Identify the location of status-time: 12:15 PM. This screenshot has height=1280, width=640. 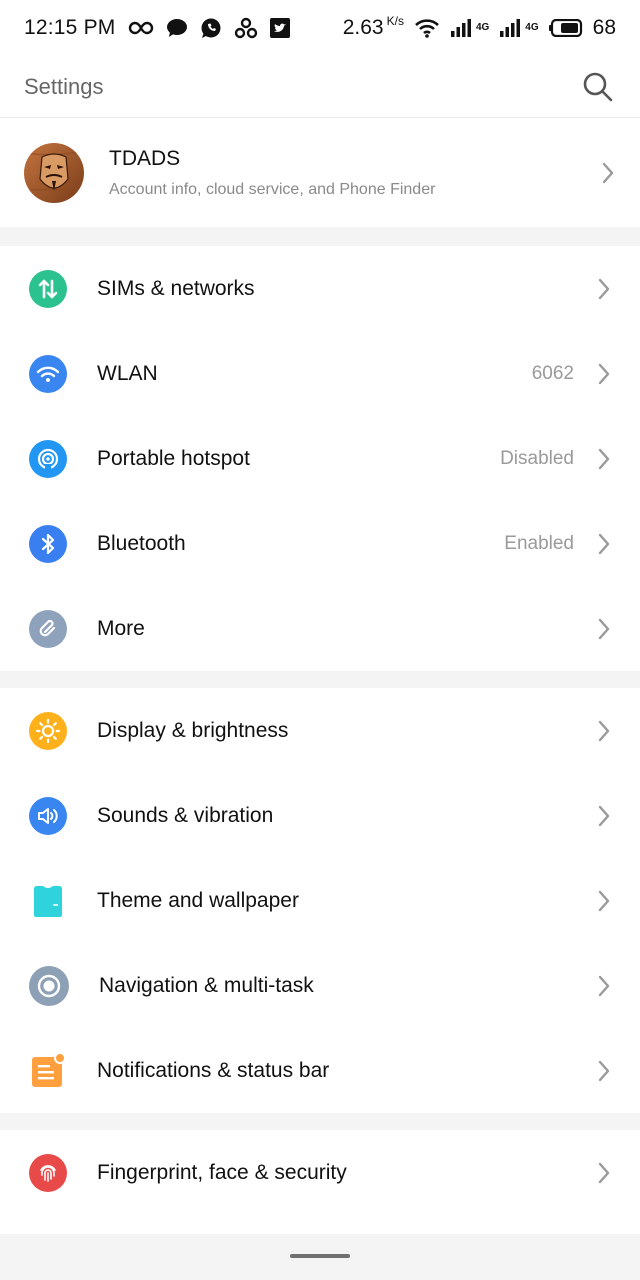
(70, 27).